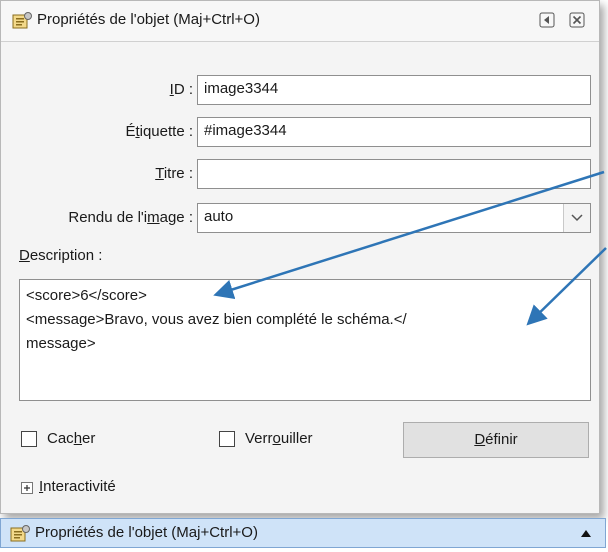 The image size is (608, 552). Describe the element at coordinates (279, 438) in the screenshot. I see `lock-label: Verrouiller` at that location.